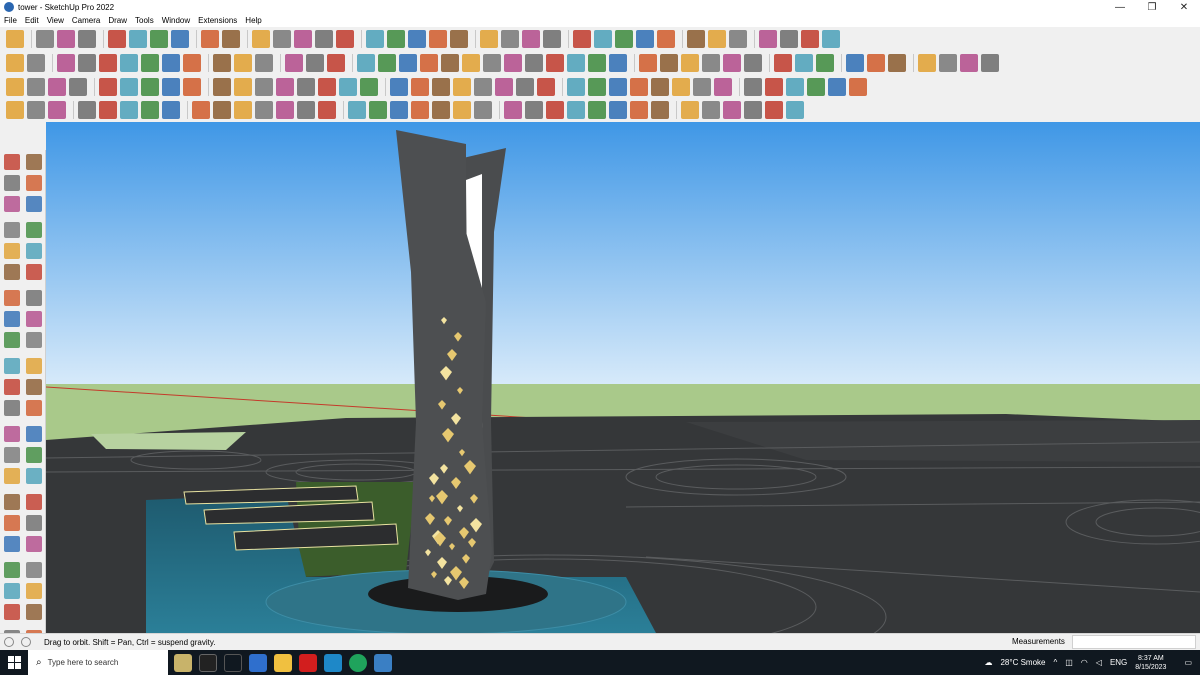  Describe the element at coordinates (1188, 662) in the screenshot. I see `notifications-icon: ▭` at that location.